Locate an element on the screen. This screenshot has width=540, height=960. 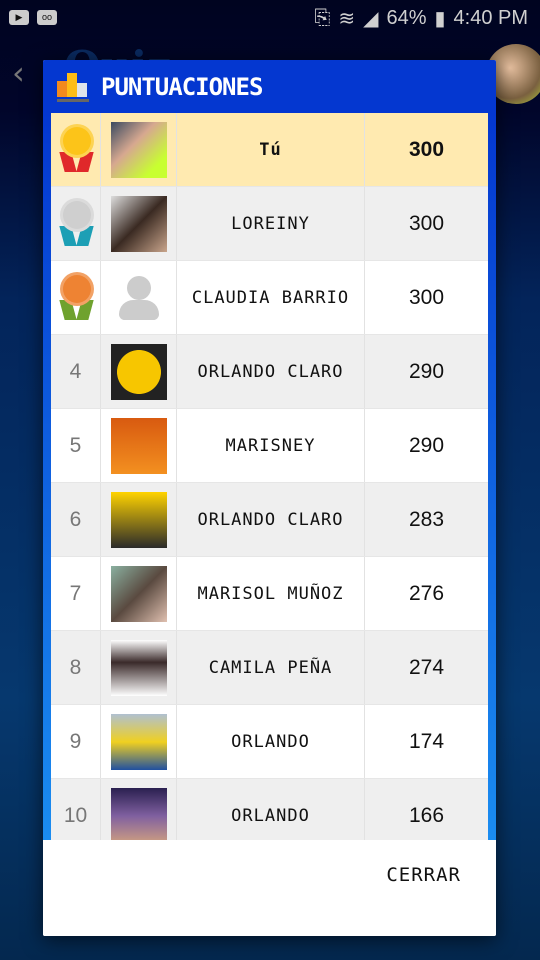
score-row: 8 CAMILA PEÑA 274 is located at coordinates (269, 668).